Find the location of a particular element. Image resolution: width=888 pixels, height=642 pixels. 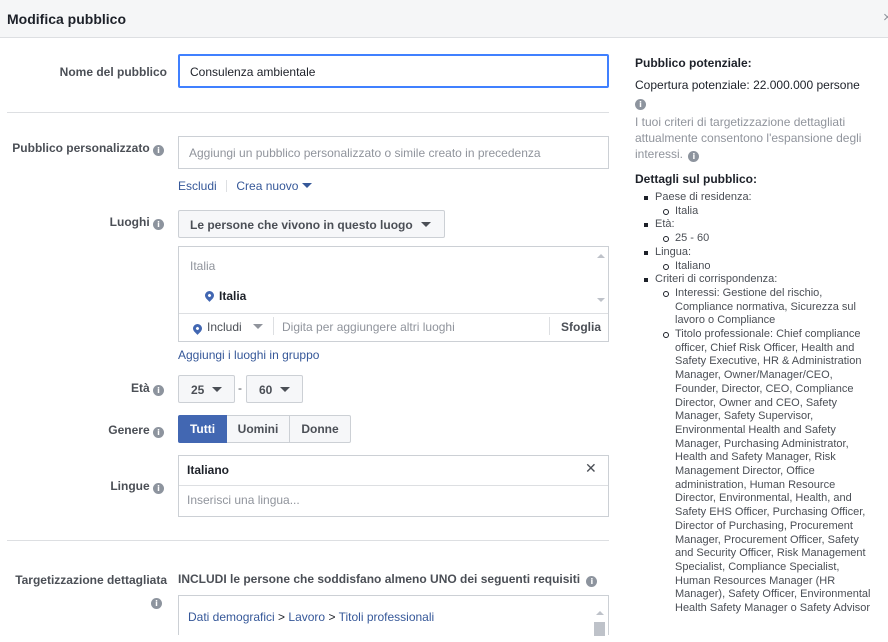

audience-details-title: Dettagli sul pubblico: is located at coordinates (696, 179).